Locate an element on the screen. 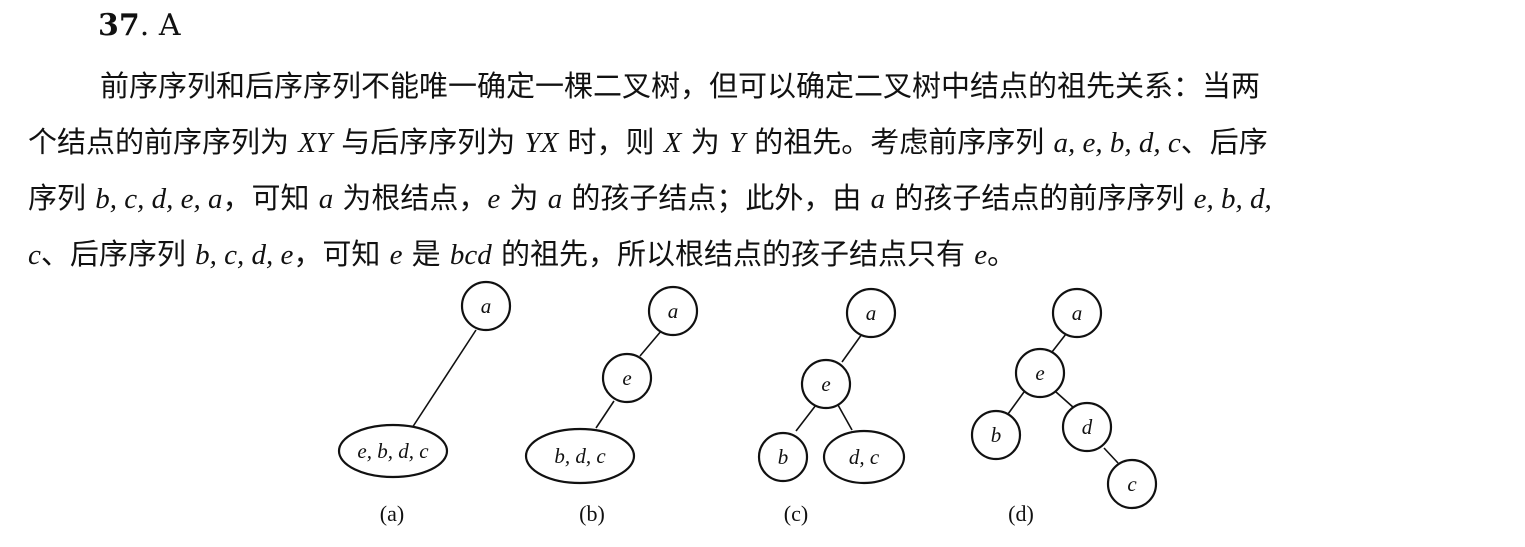 The width and height of the screenshot is (1525, 547). figure-caption: (a) is located at coordinates (392, 513).